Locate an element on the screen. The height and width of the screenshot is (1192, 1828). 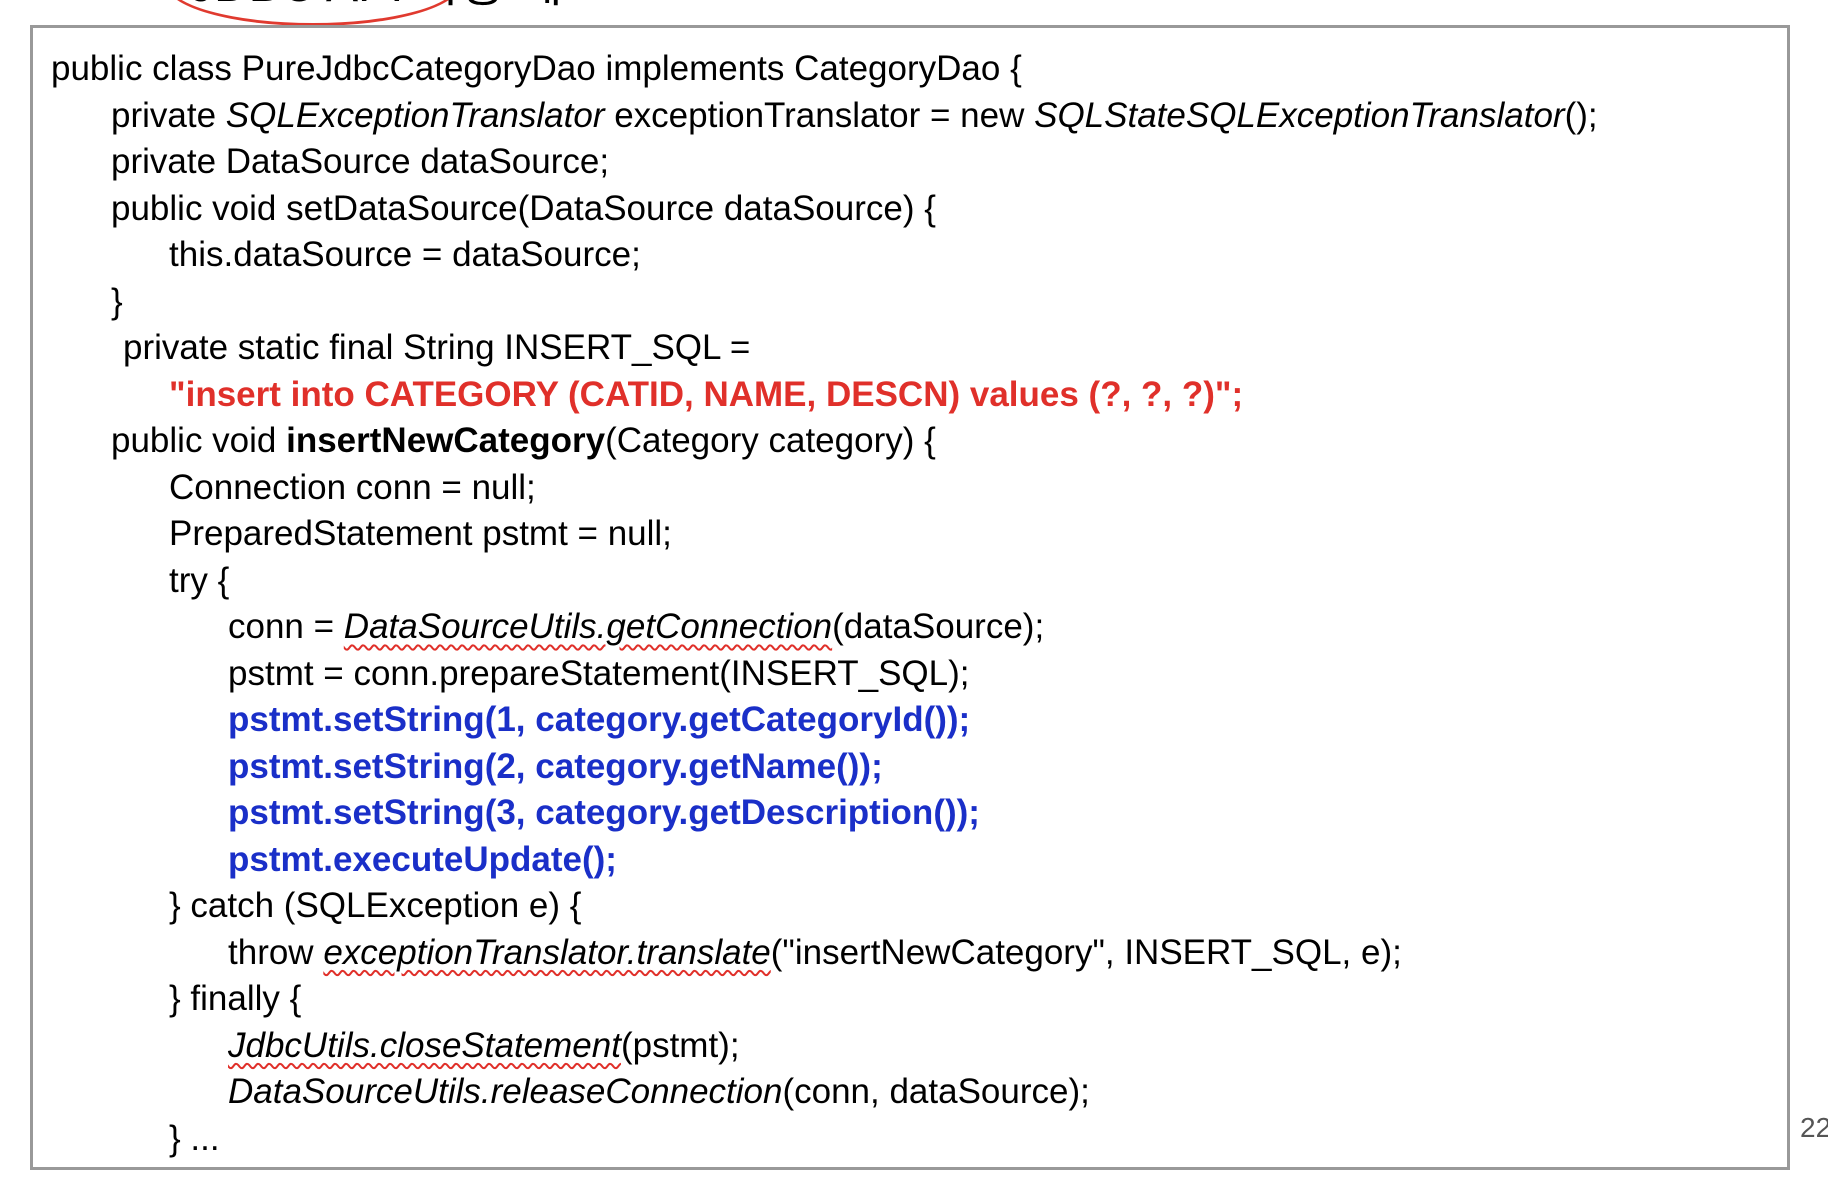
highlighted-call: pstmt.executeUpdate(); is located at coordinates (422, 859).